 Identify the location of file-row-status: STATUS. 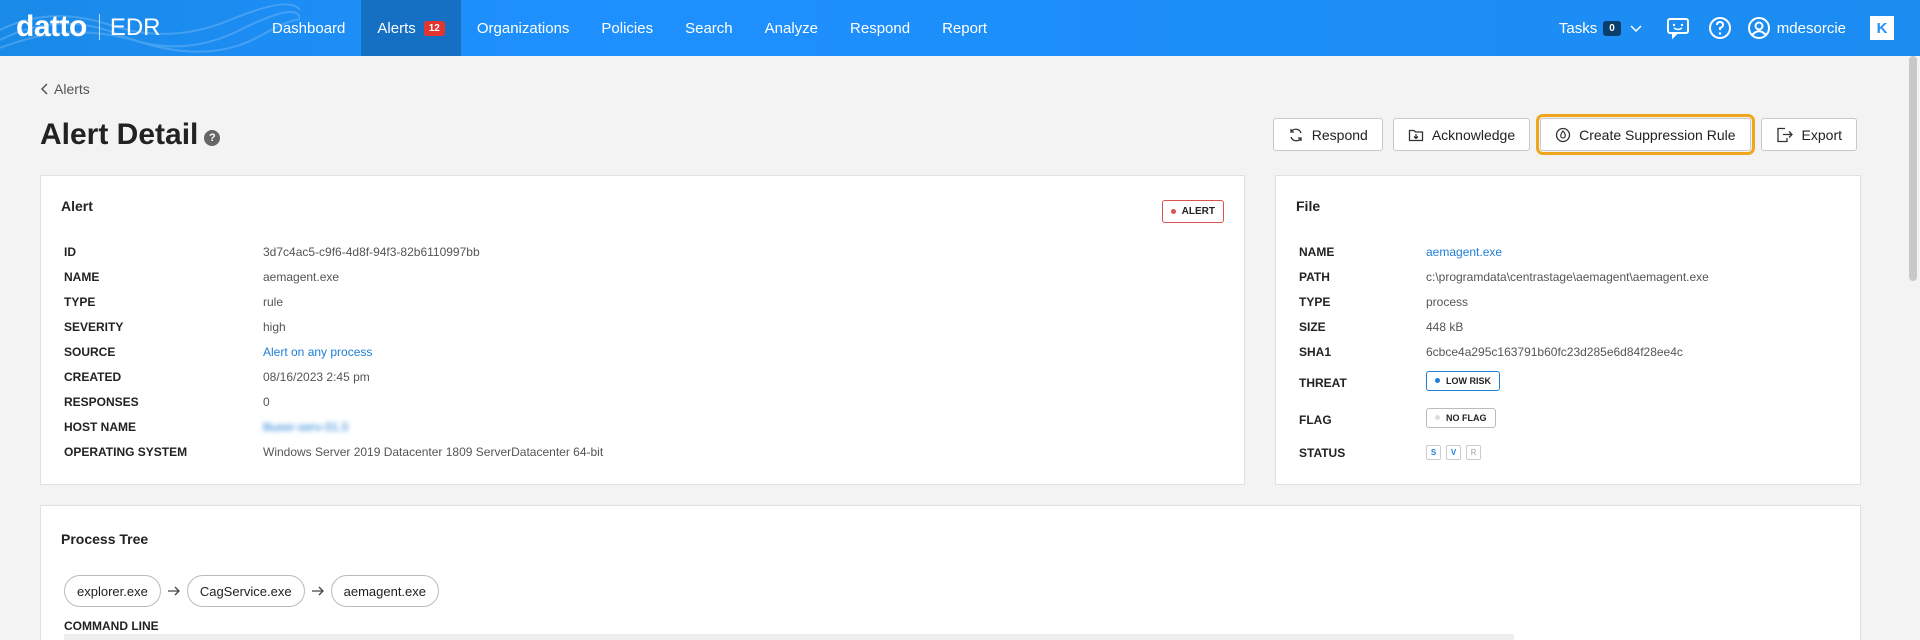
(1322, 453).